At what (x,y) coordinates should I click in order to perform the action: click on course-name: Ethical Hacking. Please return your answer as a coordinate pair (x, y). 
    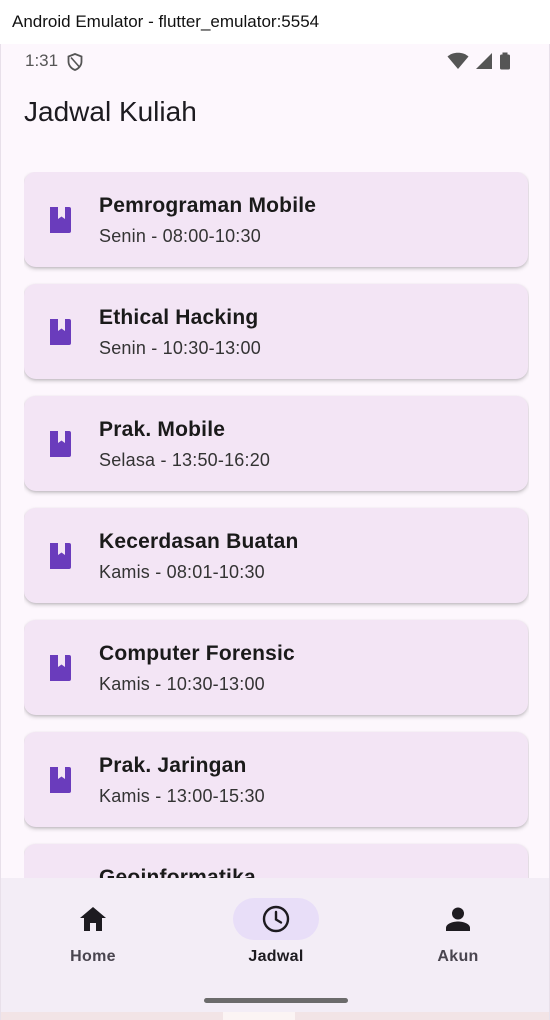
    Looking at the image, I should click on (179, 317).